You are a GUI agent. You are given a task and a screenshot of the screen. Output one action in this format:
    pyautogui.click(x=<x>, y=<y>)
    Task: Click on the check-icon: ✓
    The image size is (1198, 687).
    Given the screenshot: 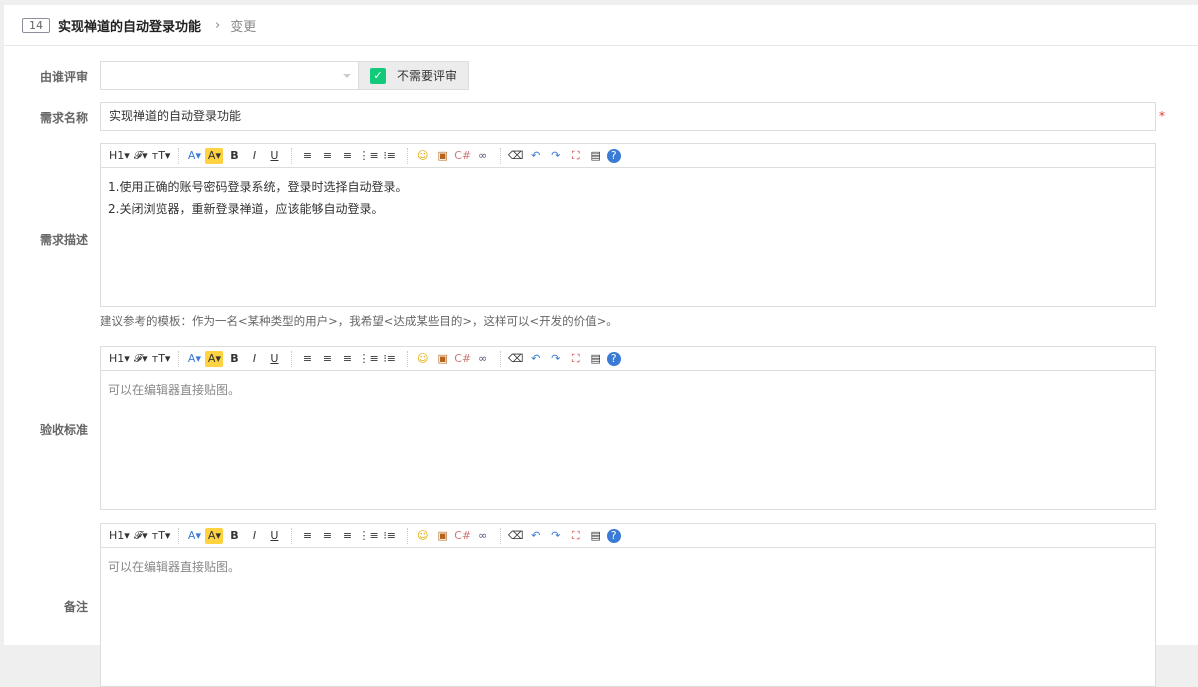 What is the action you would take?
    pyautogui.click(x=378, y=75)
    